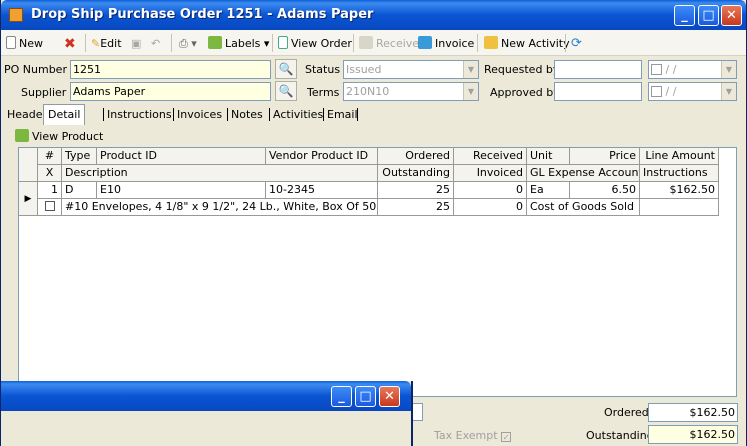 The image size is (747, 446). What do you see at coordinates (22, 135) in the screenshot?
I see `view-product-icon` at bounding box center [22, 135].